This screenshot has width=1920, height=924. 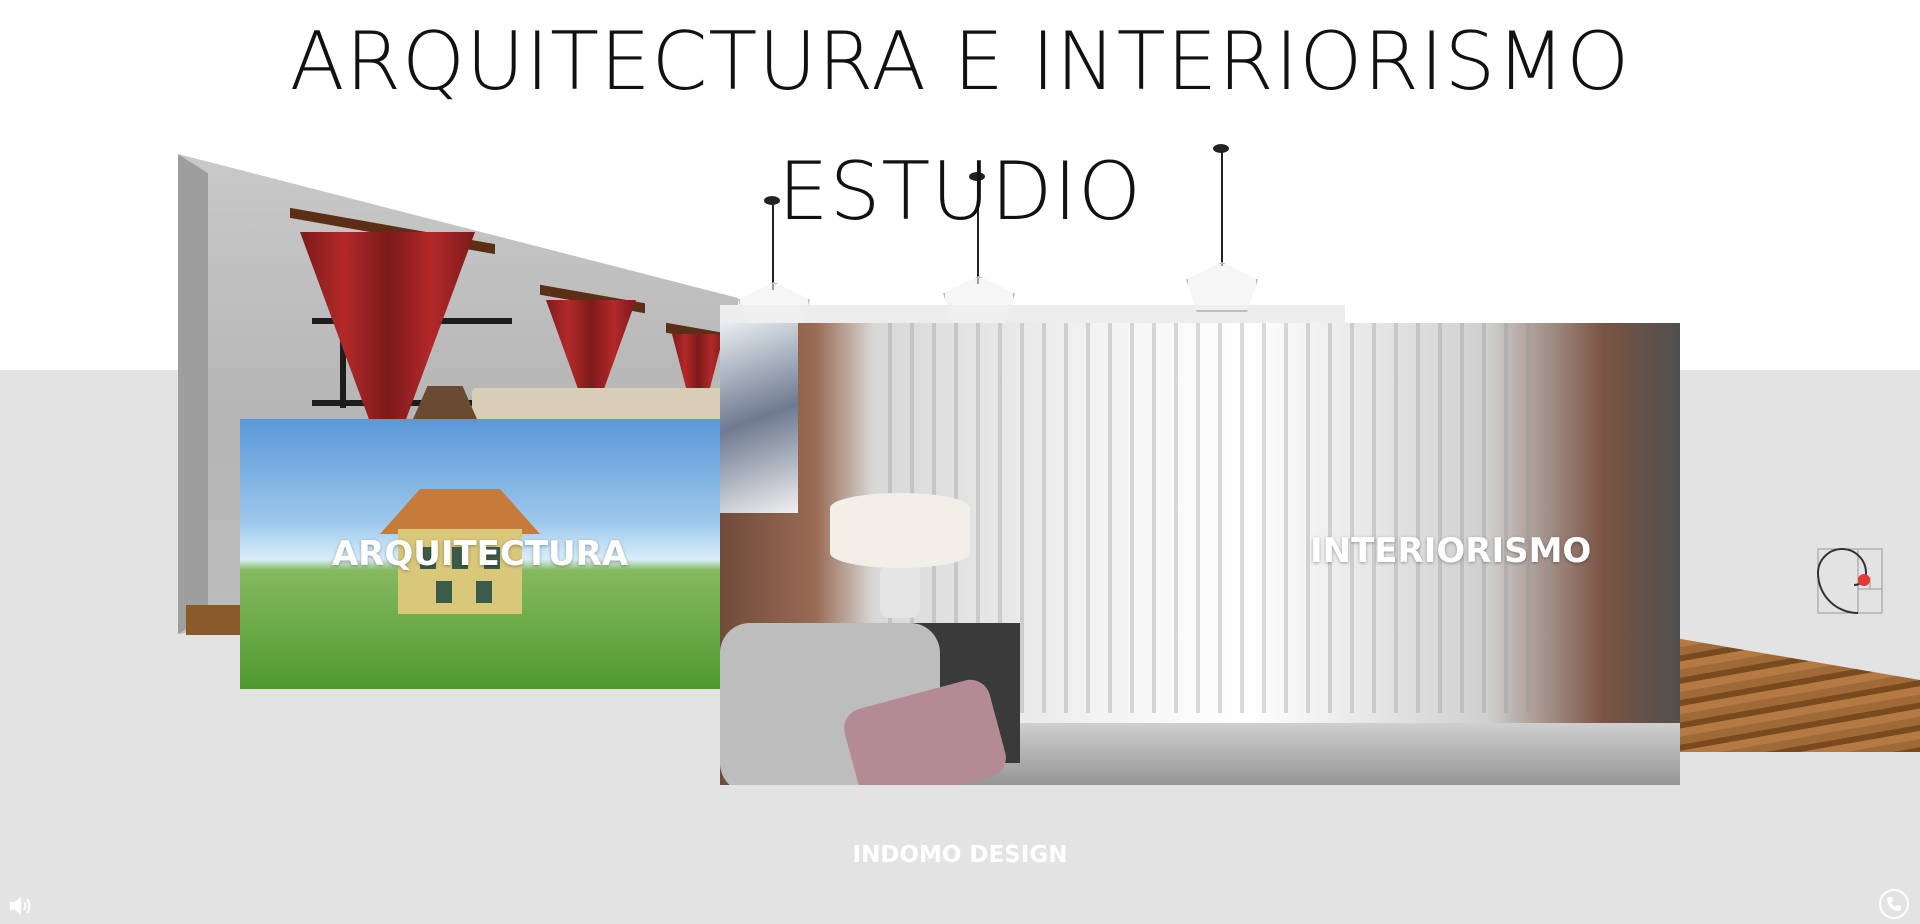 I want to click on wall-painting, so click(x=759, y=418).